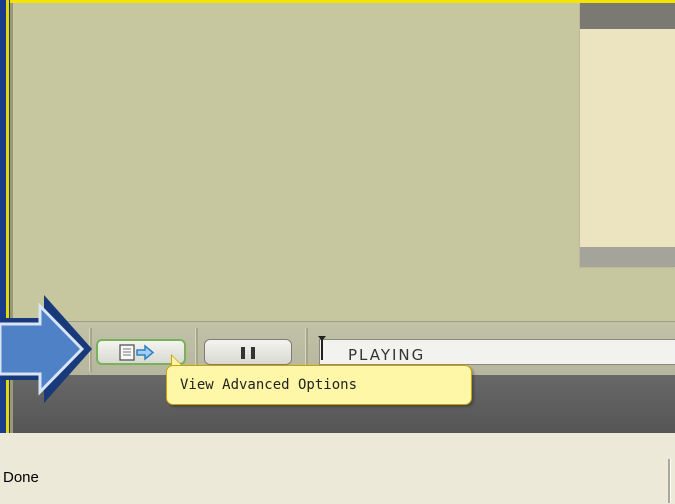 The height and width of the screenshot is (504, 675). Describe the element at coordinates (669, 481) in the screenshot. I see `statusbar-separator` at that location.